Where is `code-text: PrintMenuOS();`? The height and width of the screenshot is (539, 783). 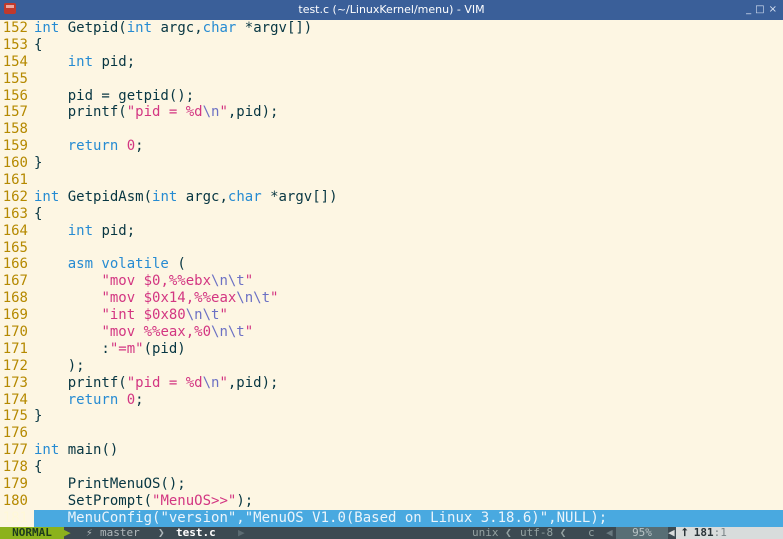
code-text: PrintMenuOS(); is located at coordinates (110, 484).